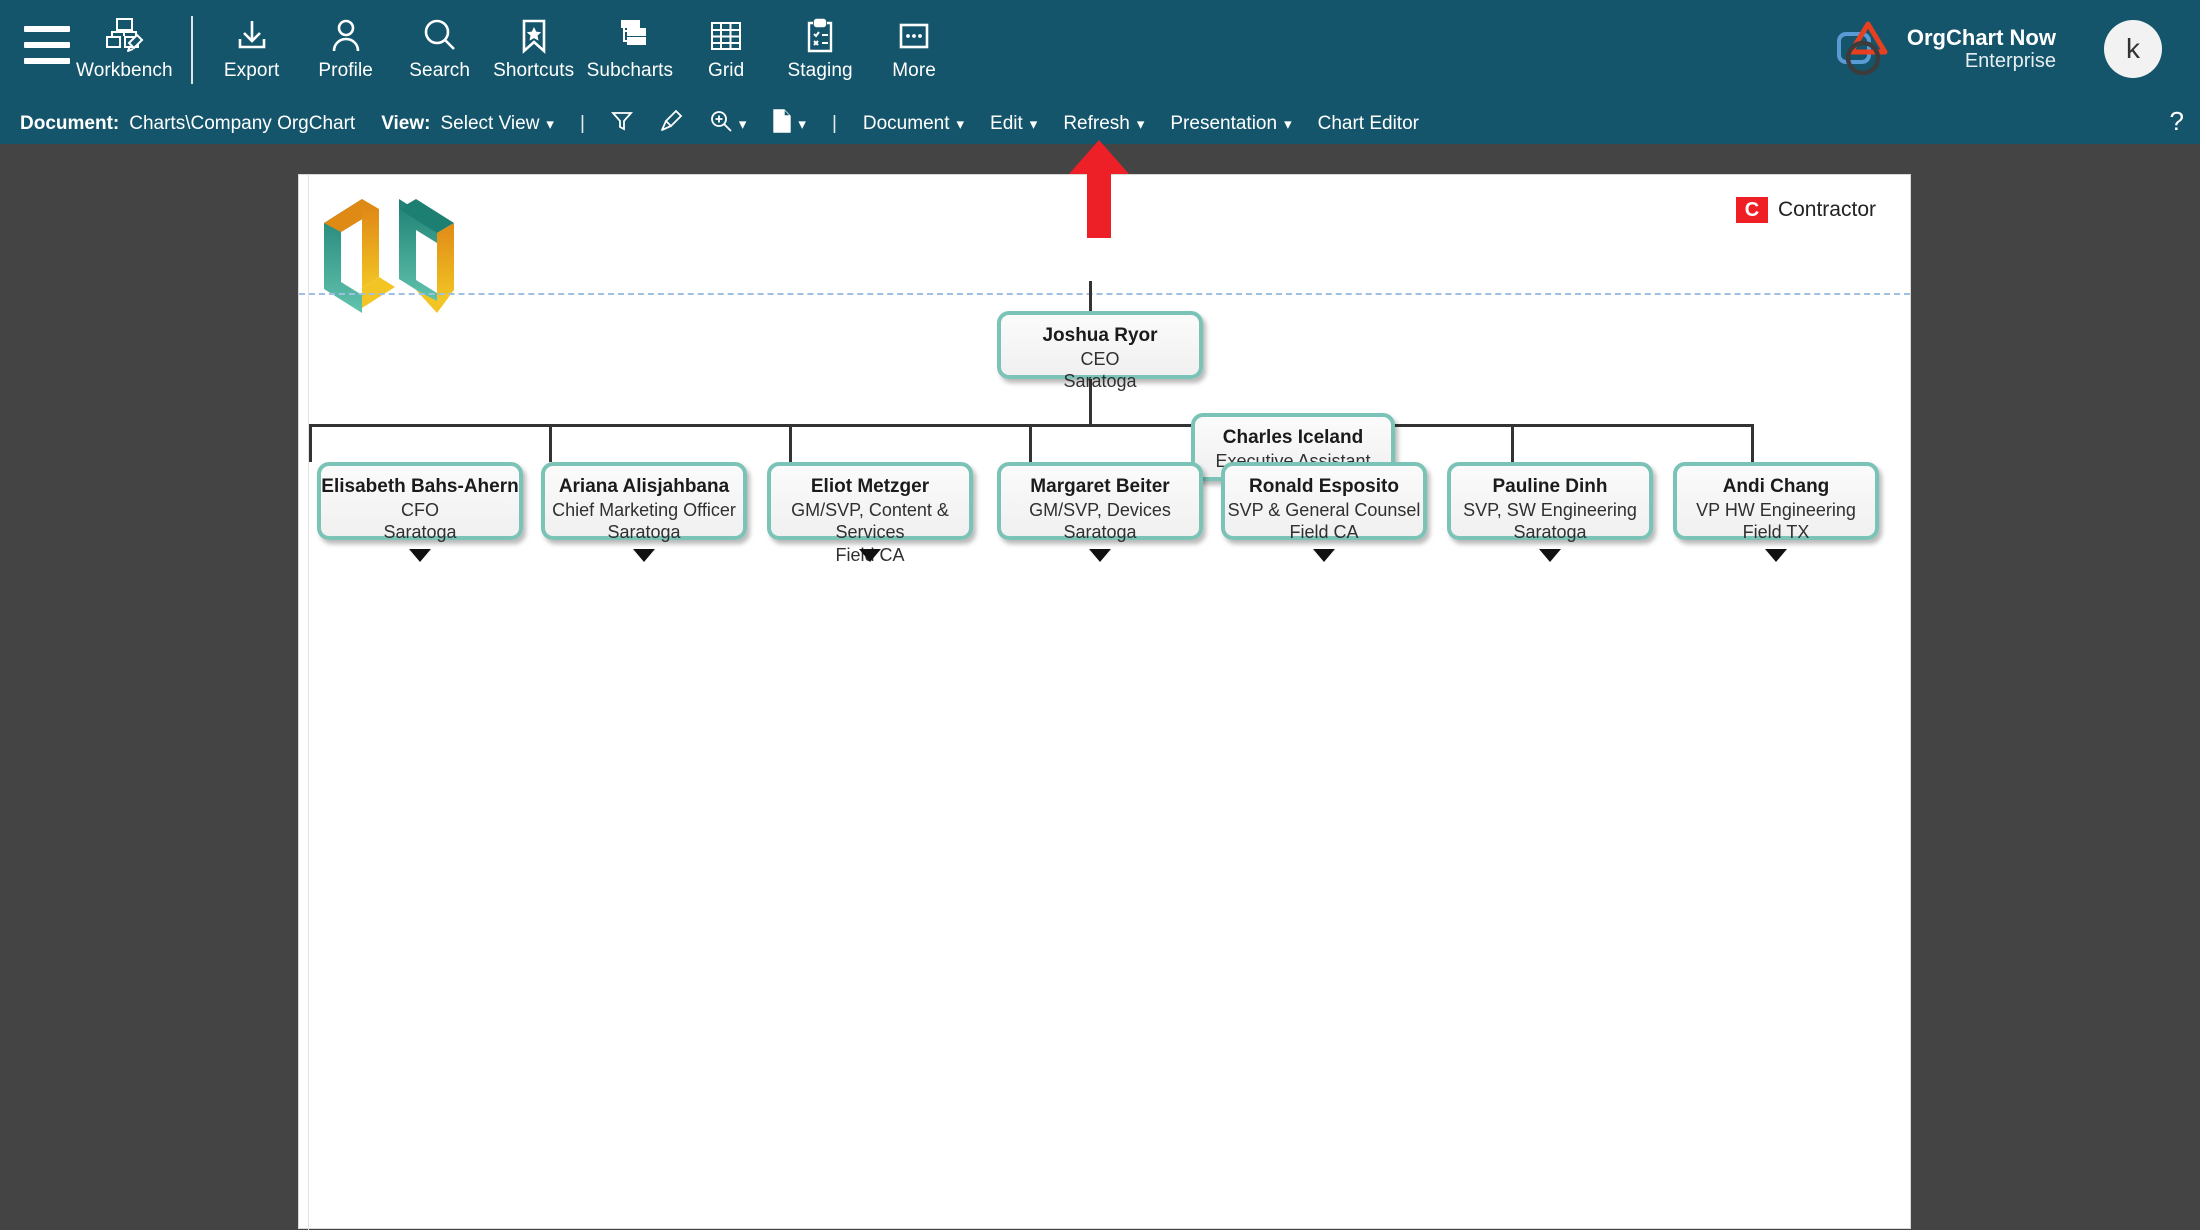 The image size is (2200, 1230). What do you see at coordinates (1100, 335) in the screenshot?
I see `node-name: Joshua Ryor` at bounding box center [1100, 335].